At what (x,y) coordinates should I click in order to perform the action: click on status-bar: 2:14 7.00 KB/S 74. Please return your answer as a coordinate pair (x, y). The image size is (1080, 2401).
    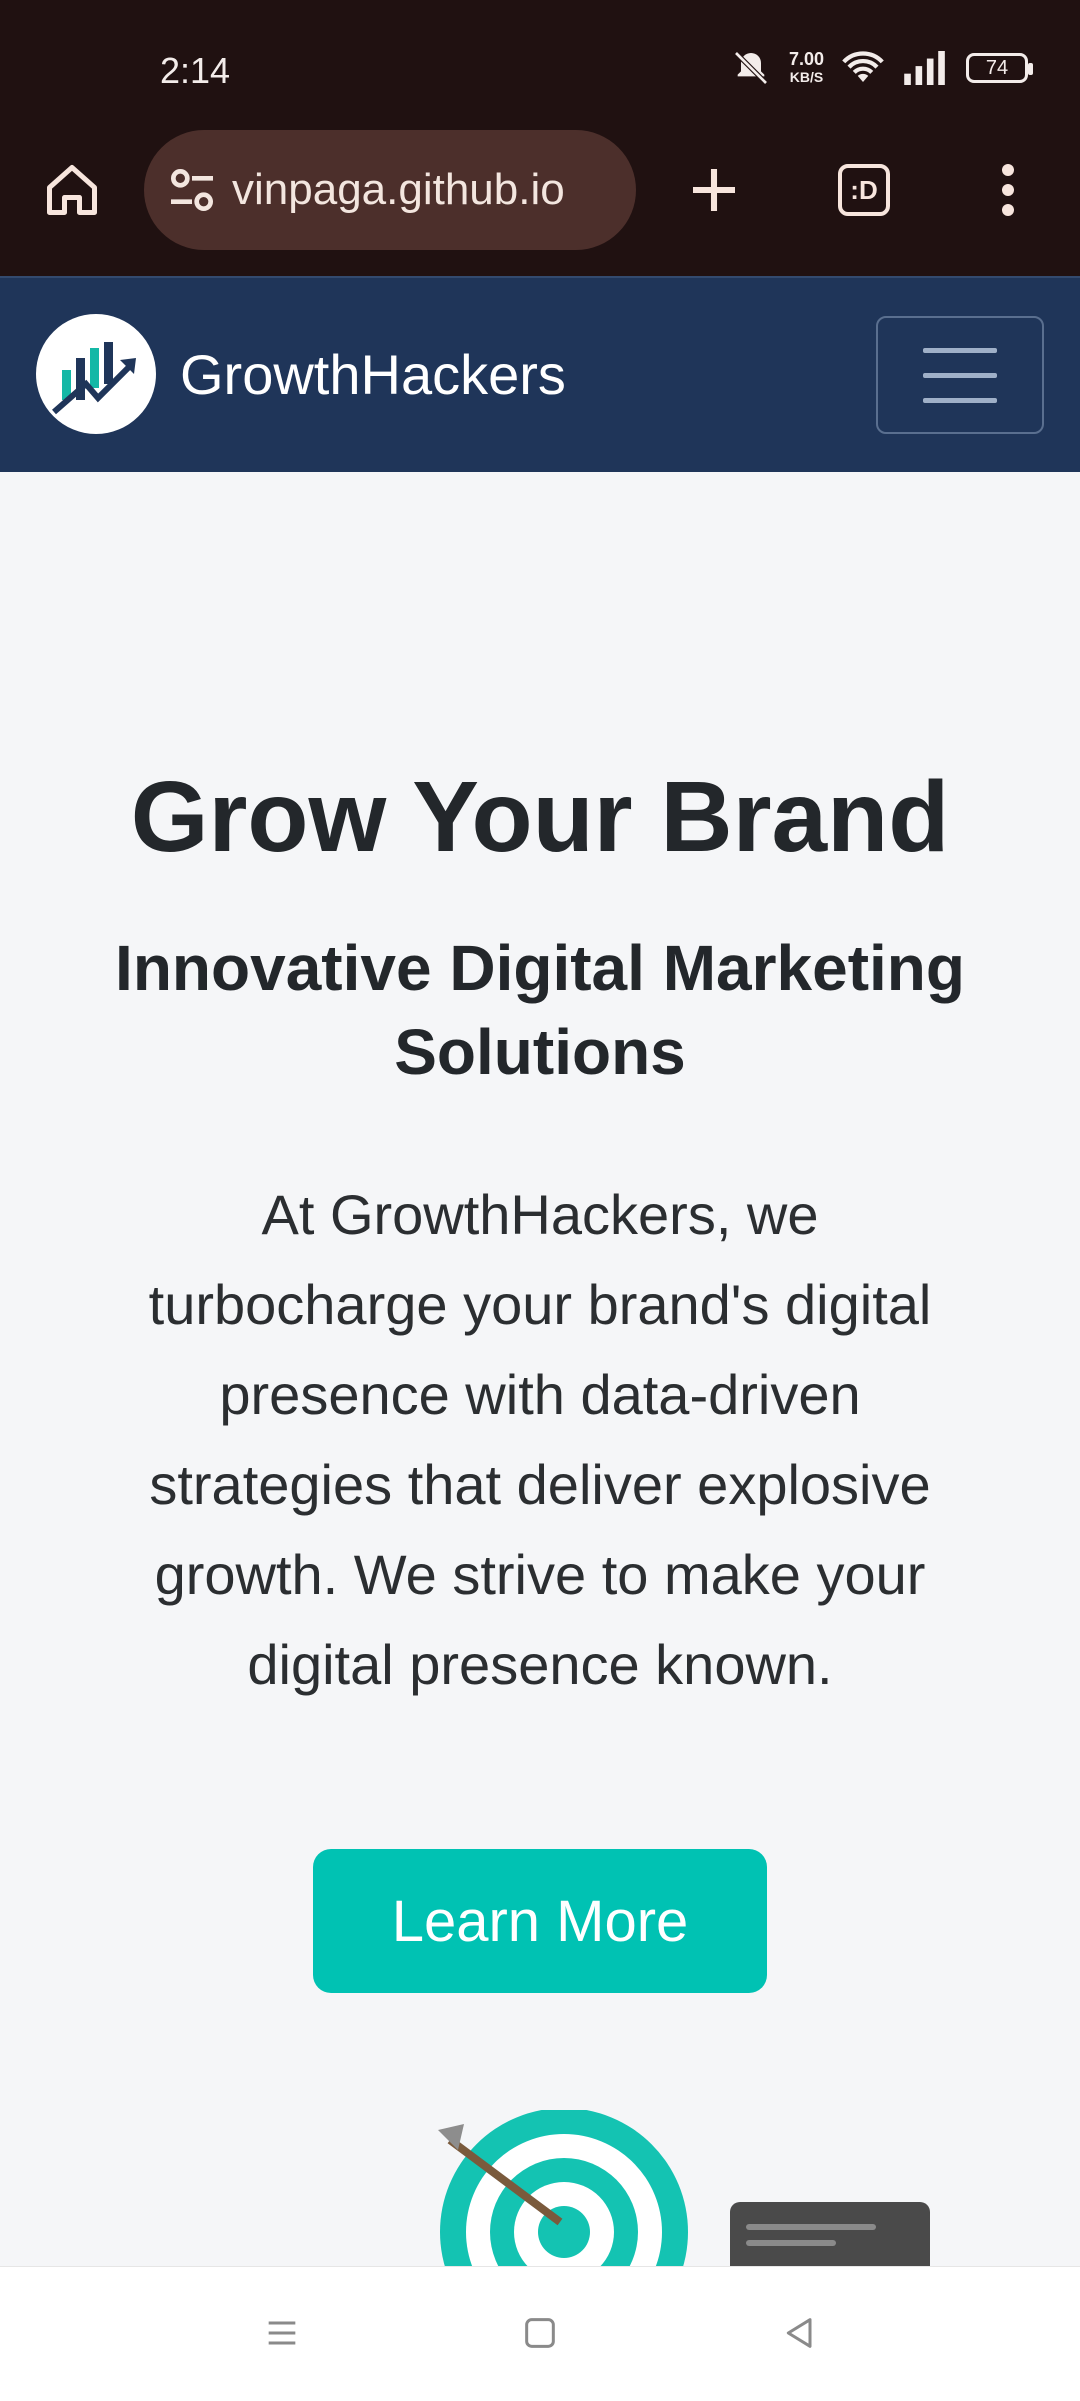
    Looking at the image, I should click on (540, 65).